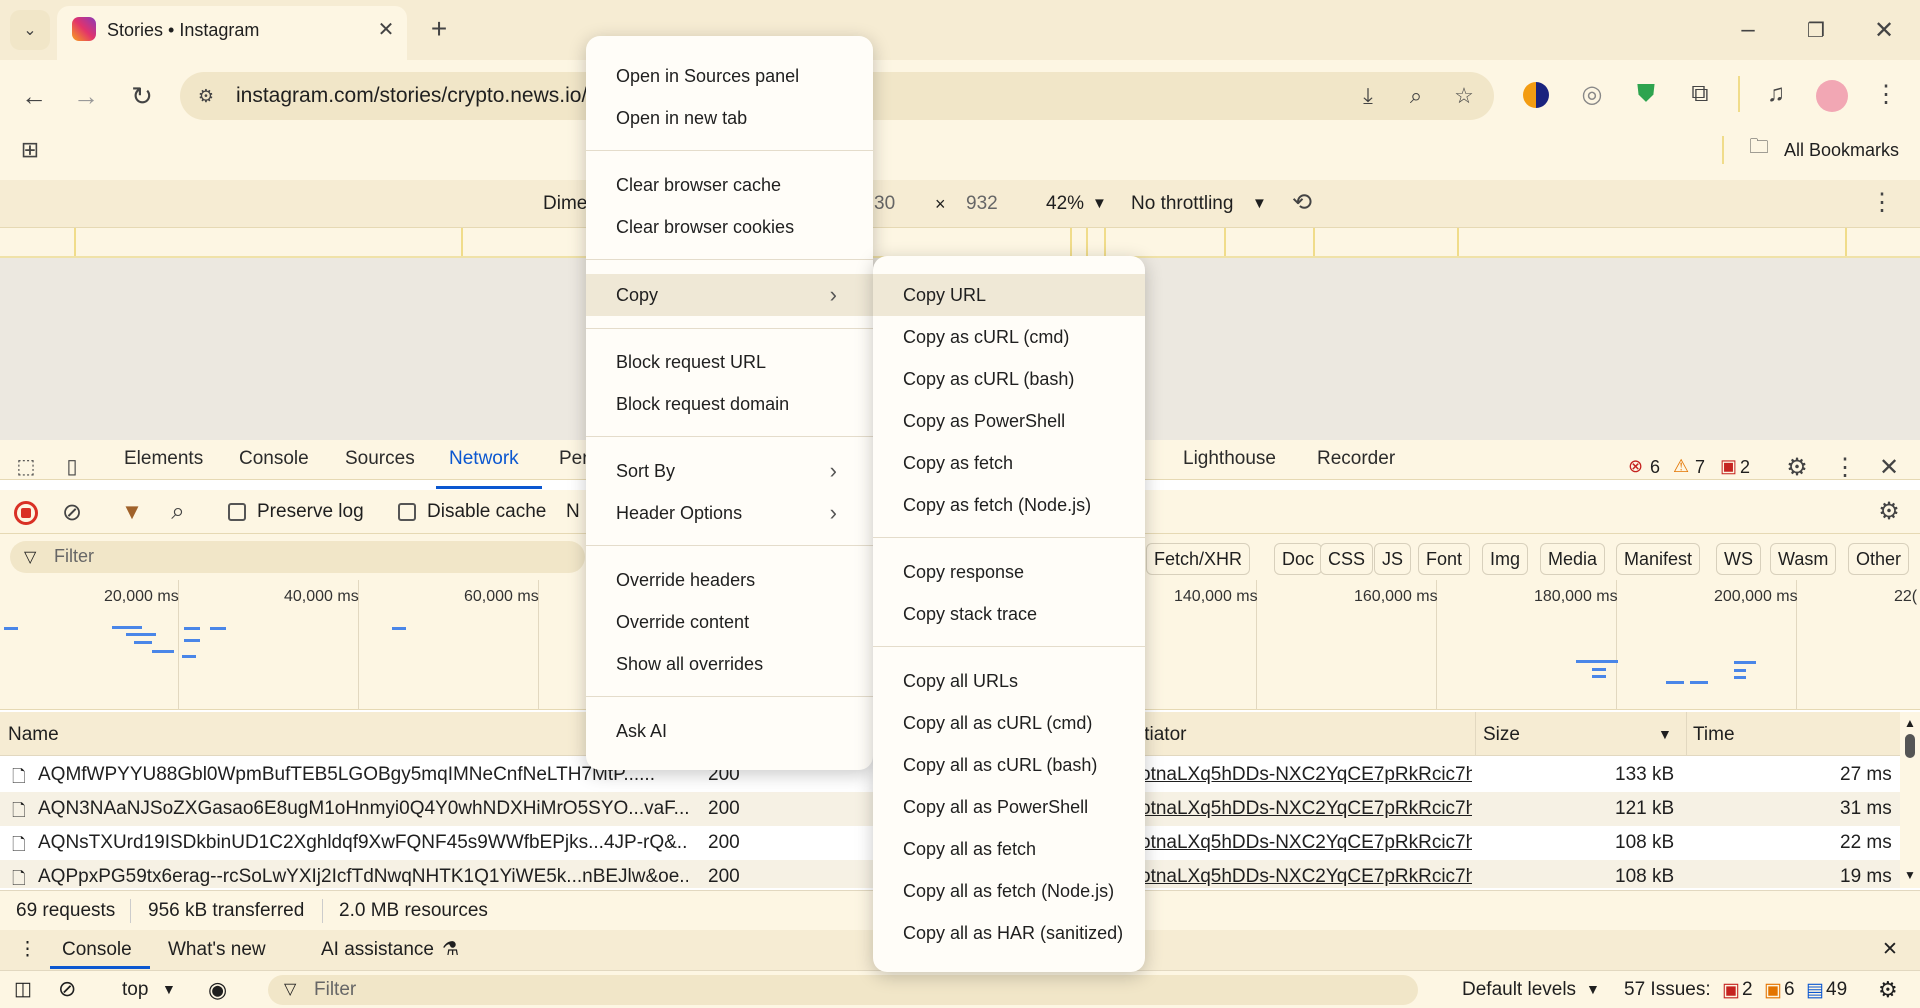 The image size is (1920, 1008). I want to click on filter-chip: Wasm, so click(1803, 559).